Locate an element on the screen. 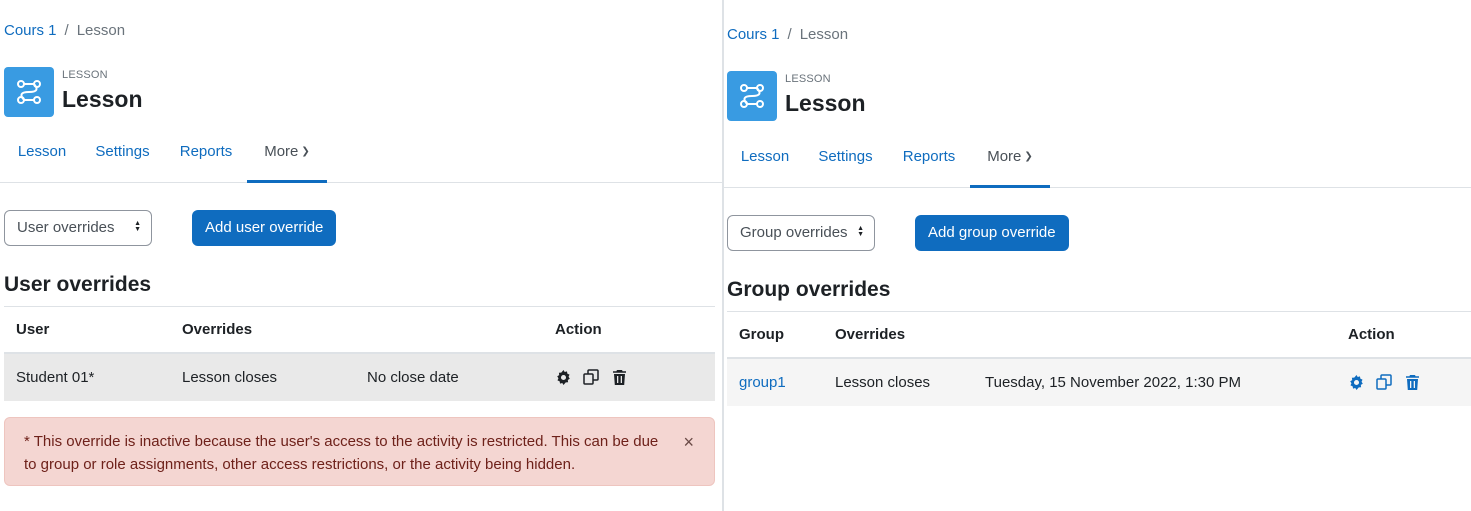  override-type-select: User overrides ▲ ▼ is located at coordinates (78, 228).